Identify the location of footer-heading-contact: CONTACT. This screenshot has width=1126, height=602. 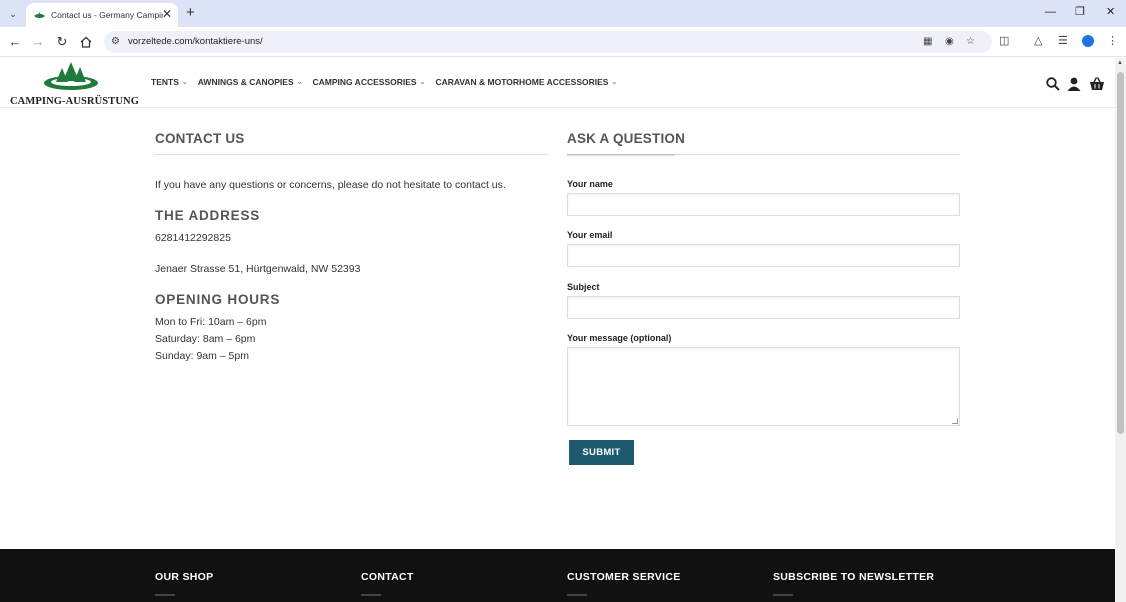
(387, 577).